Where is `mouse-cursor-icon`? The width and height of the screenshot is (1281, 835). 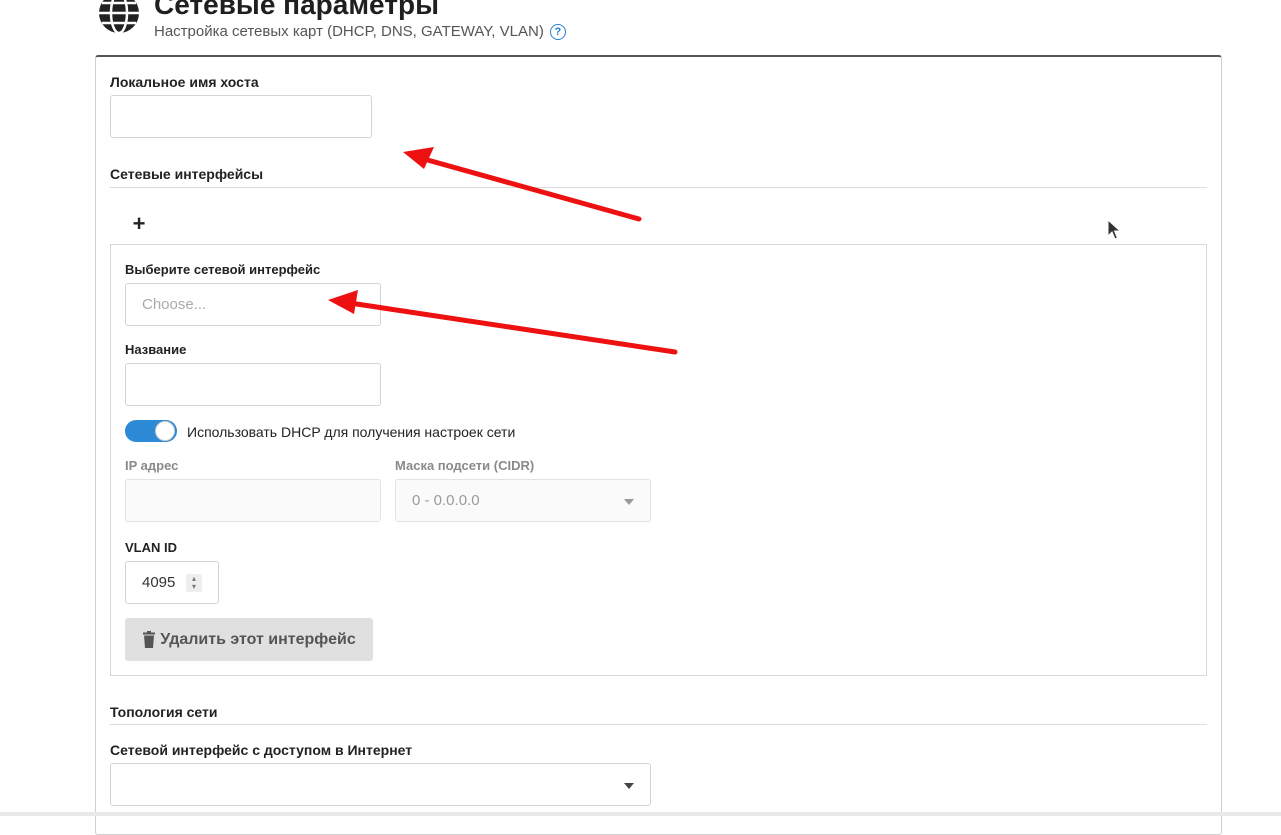
mouse-cursor-icon is located at coordinates (1114, 229).